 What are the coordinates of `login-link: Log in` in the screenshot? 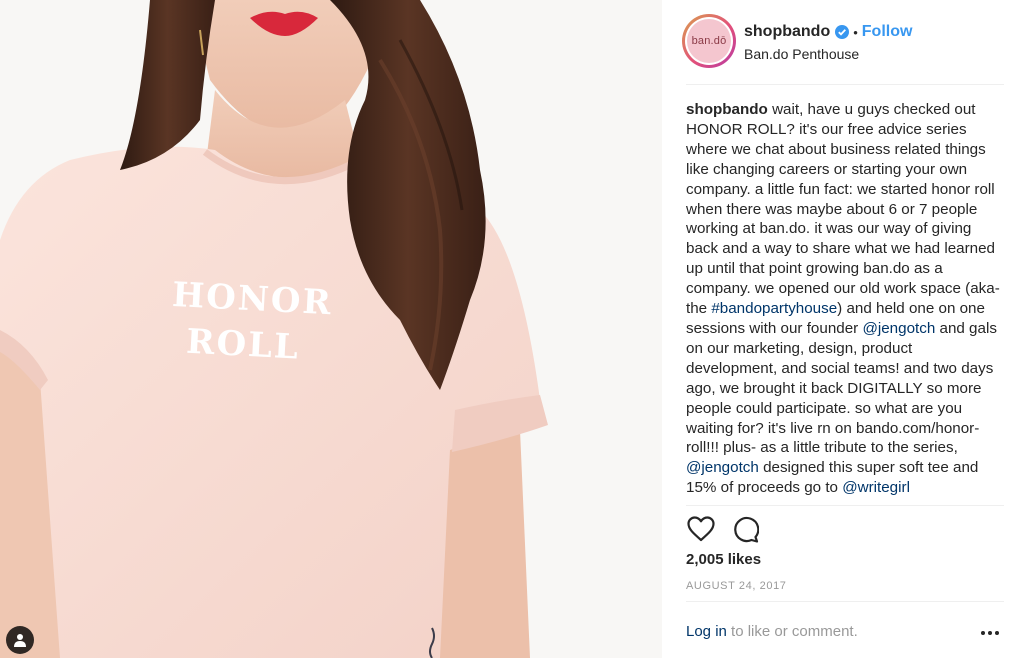 It's located at (706, 631).